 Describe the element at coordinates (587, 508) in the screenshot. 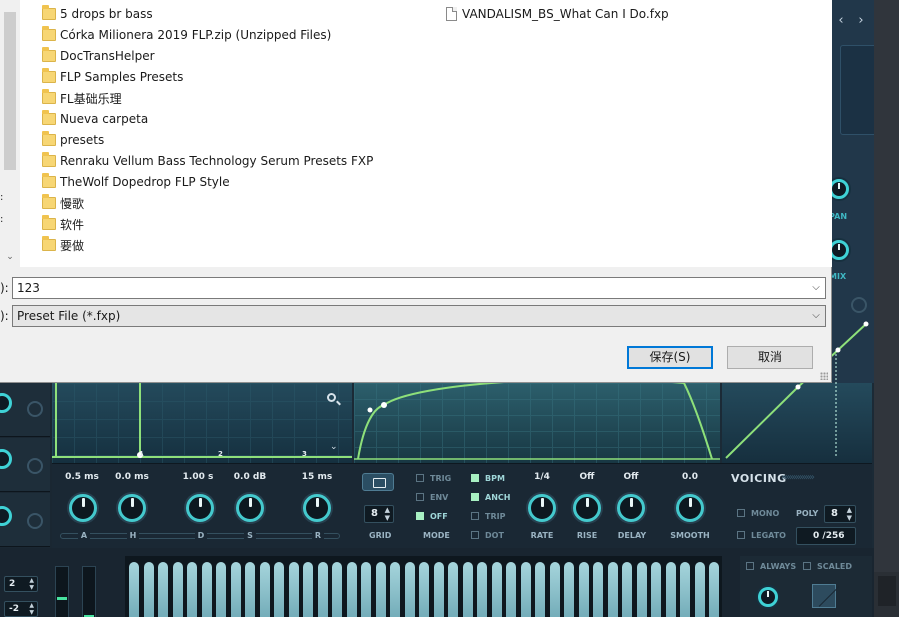

I see `rise-knob` at that location.